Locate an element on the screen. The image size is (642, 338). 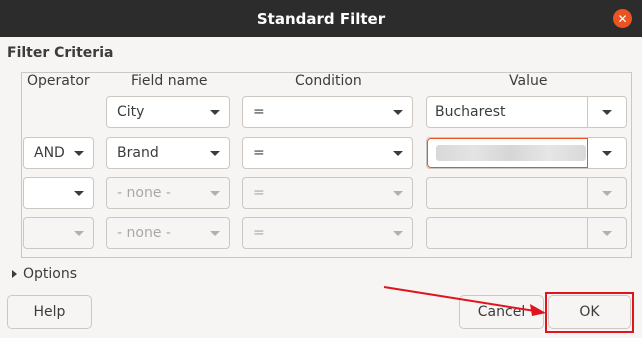
cancel-button: Cancel is located at coordinates (501, 312).